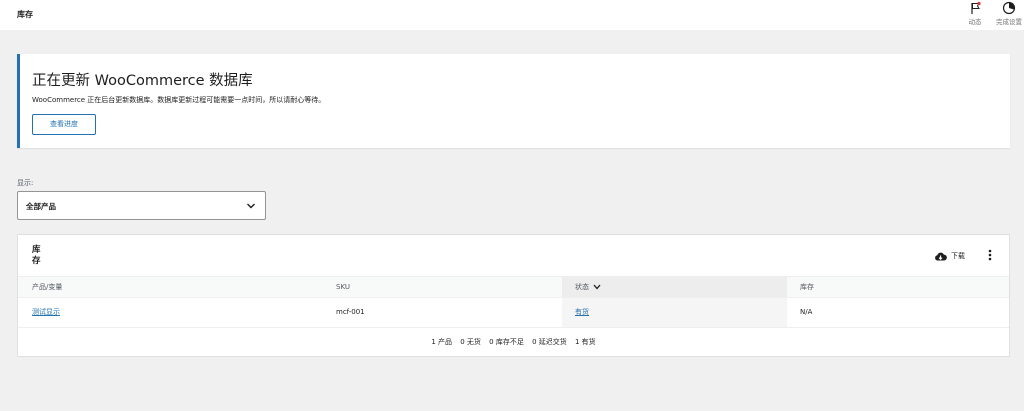  What do you see at coordinates (549, 342) in the screenshot?
I see `summary-on-backorder: 0 延迟交货` at bounding box center [549, 342].